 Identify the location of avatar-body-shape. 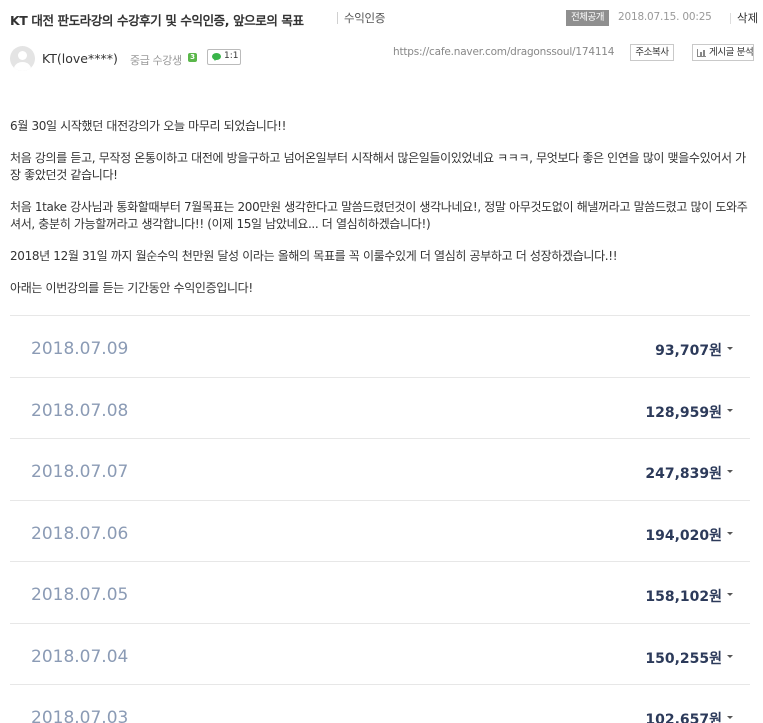
(22, 66).